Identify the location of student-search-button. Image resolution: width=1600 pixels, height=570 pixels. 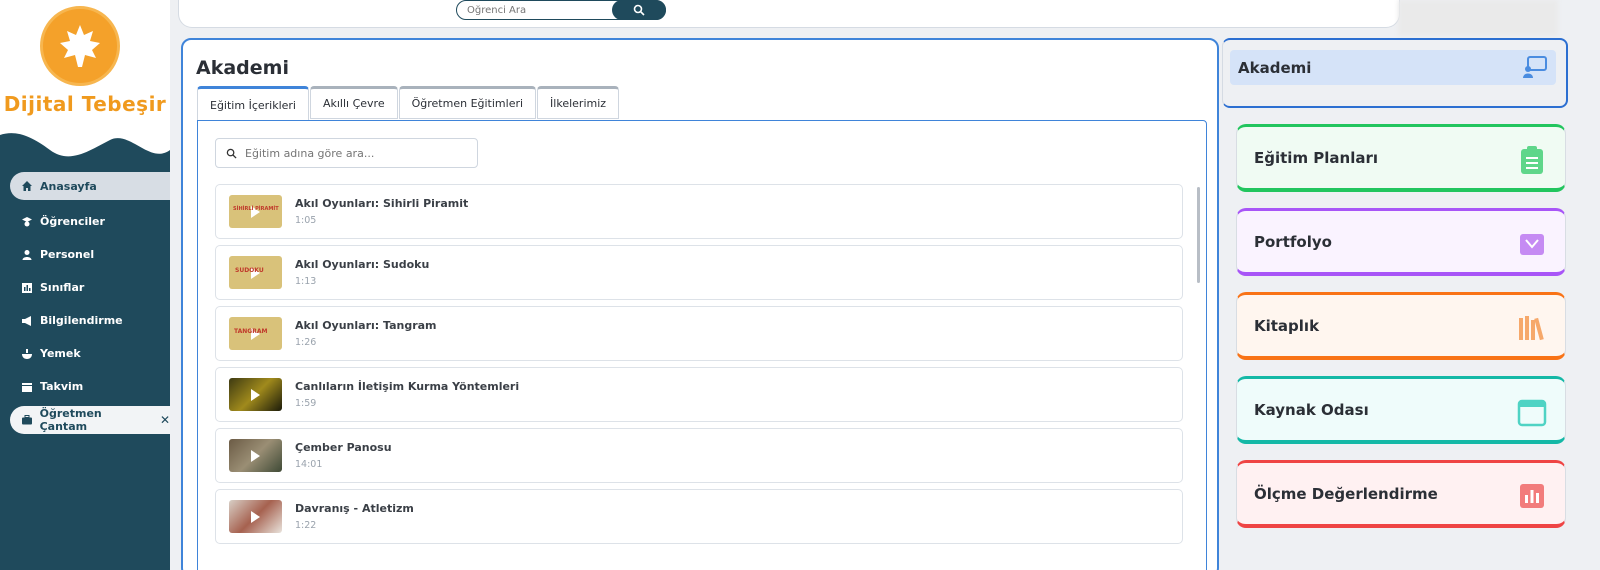
(639, 10).